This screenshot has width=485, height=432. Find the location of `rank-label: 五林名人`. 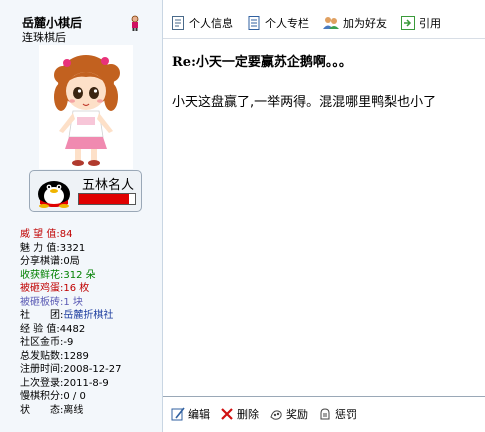

rank-label: 五林名人 is located at coordinates (108, 185).